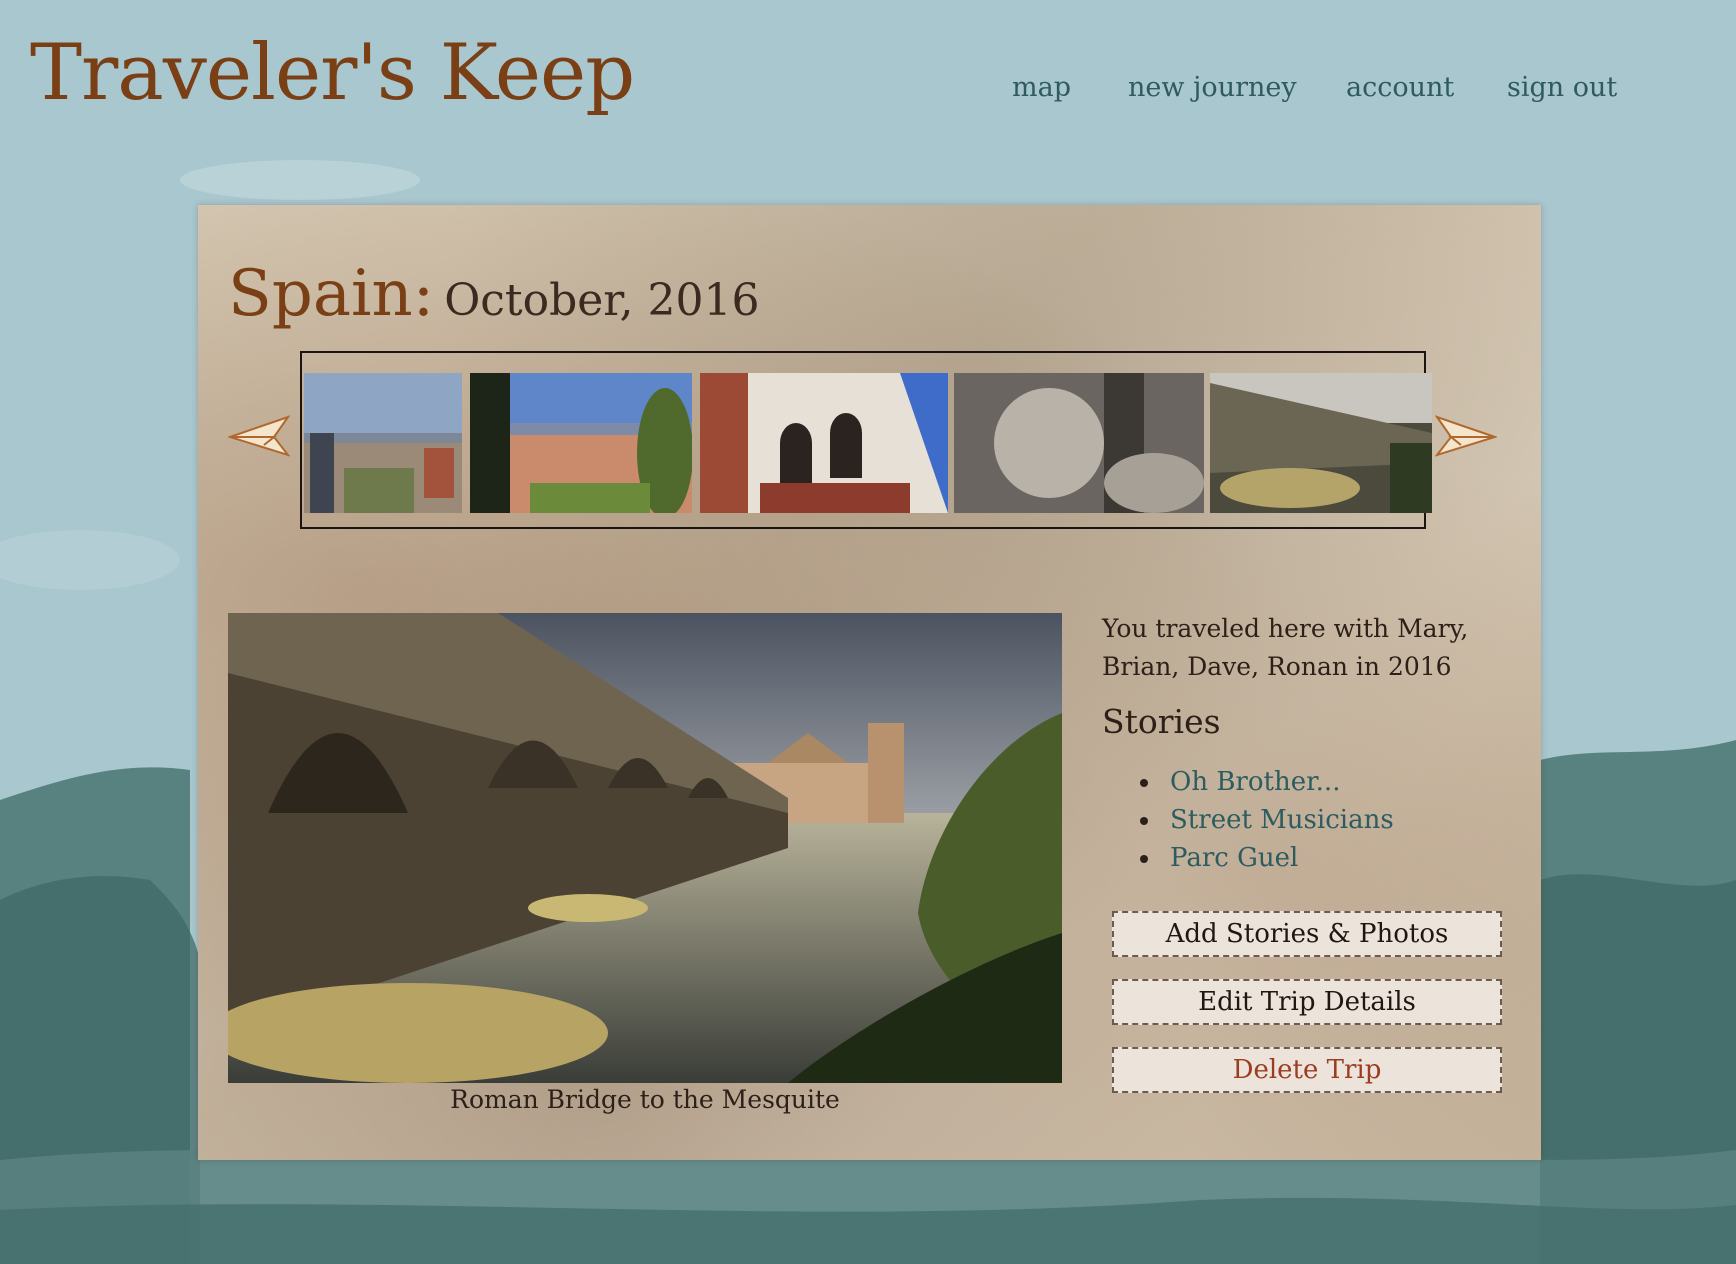 This screenshot has height=1264, width=1736. Describe the element at coordinates (602, 300) in the screenshot. I see `trip-date: October, 2016` at that location.